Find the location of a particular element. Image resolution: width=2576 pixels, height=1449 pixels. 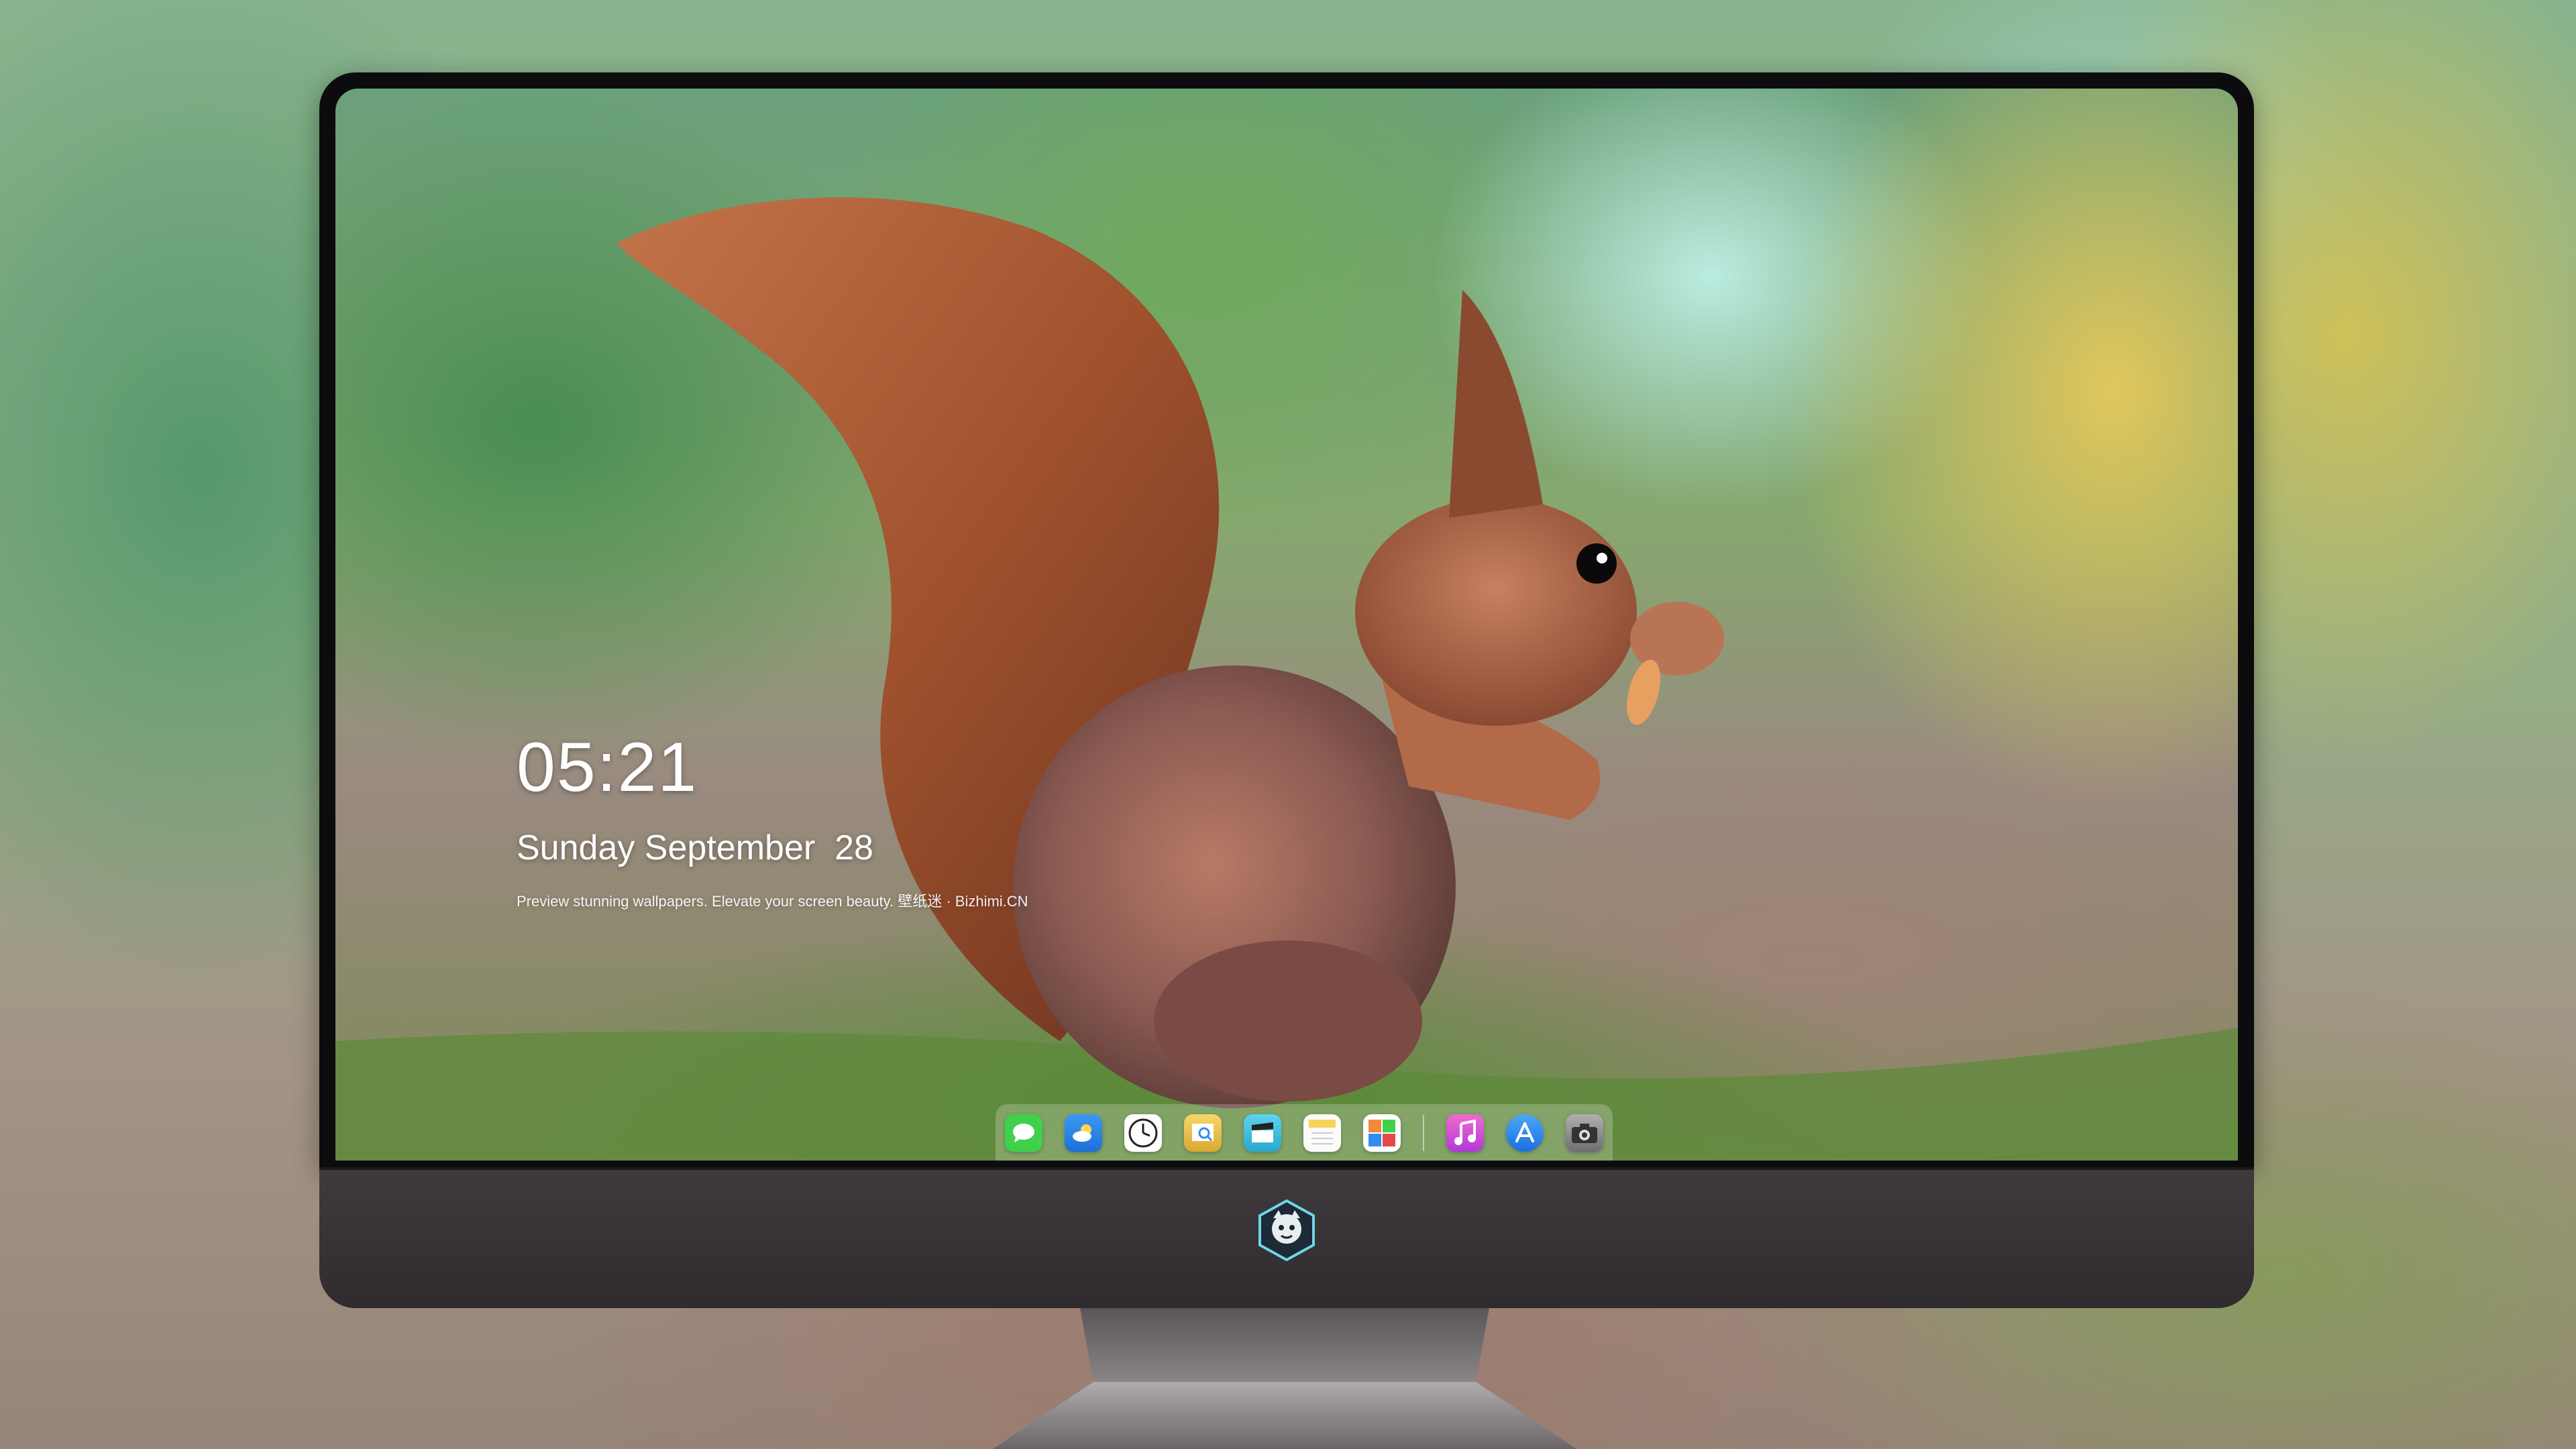

dock-separator is located at coordinates (1423, 1133).